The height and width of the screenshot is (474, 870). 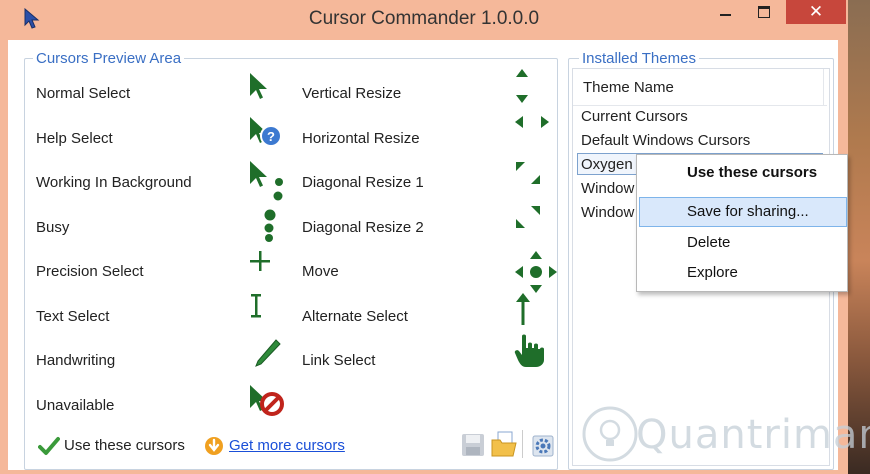 What do you see at coordinates (73, 316) in the screenshot?
I see `label-text-select: Text Select` at bounding box center [73, 316].